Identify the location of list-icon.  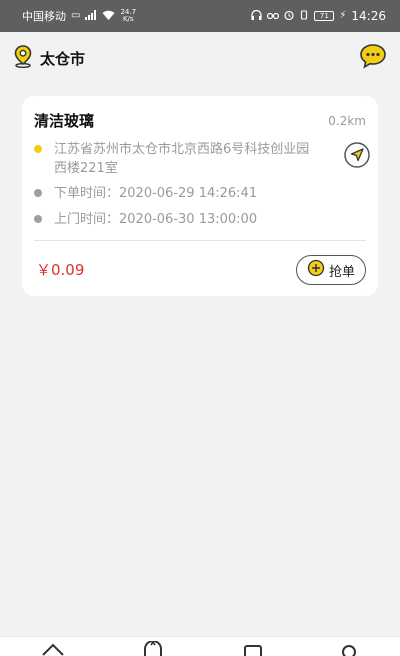
(253, 648).